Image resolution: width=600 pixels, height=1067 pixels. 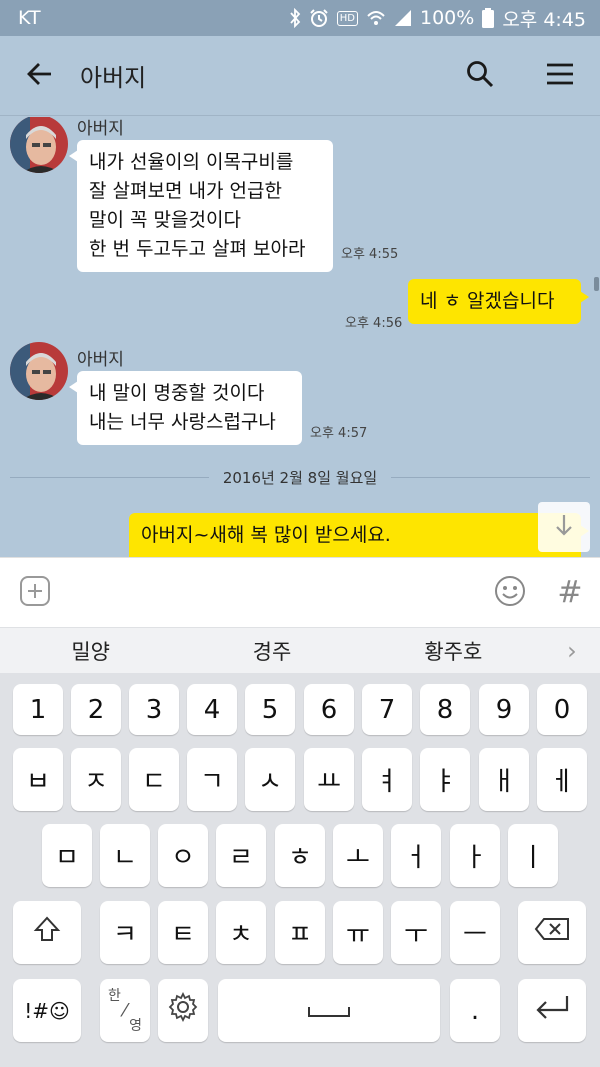 I want to click on chevron-right-icon: ›, so click(x=572, y=651).